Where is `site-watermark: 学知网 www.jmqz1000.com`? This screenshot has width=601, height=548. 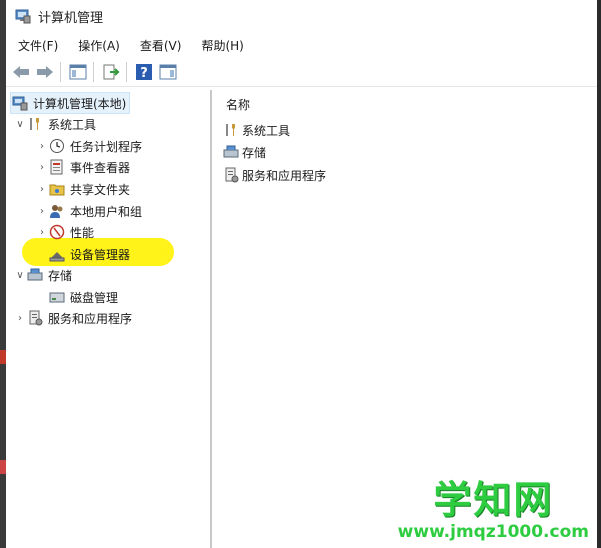 site-watermark: 学知网 www.jmqz1000.com is located at coordinates (493, 510).